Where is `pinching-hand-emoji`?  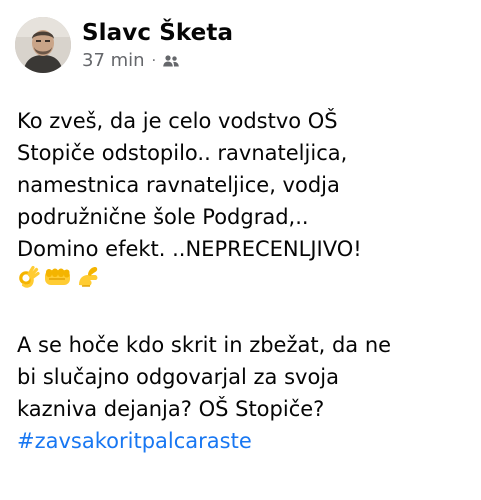 pinching-hand-emoji is located at coordinates (88, 281).